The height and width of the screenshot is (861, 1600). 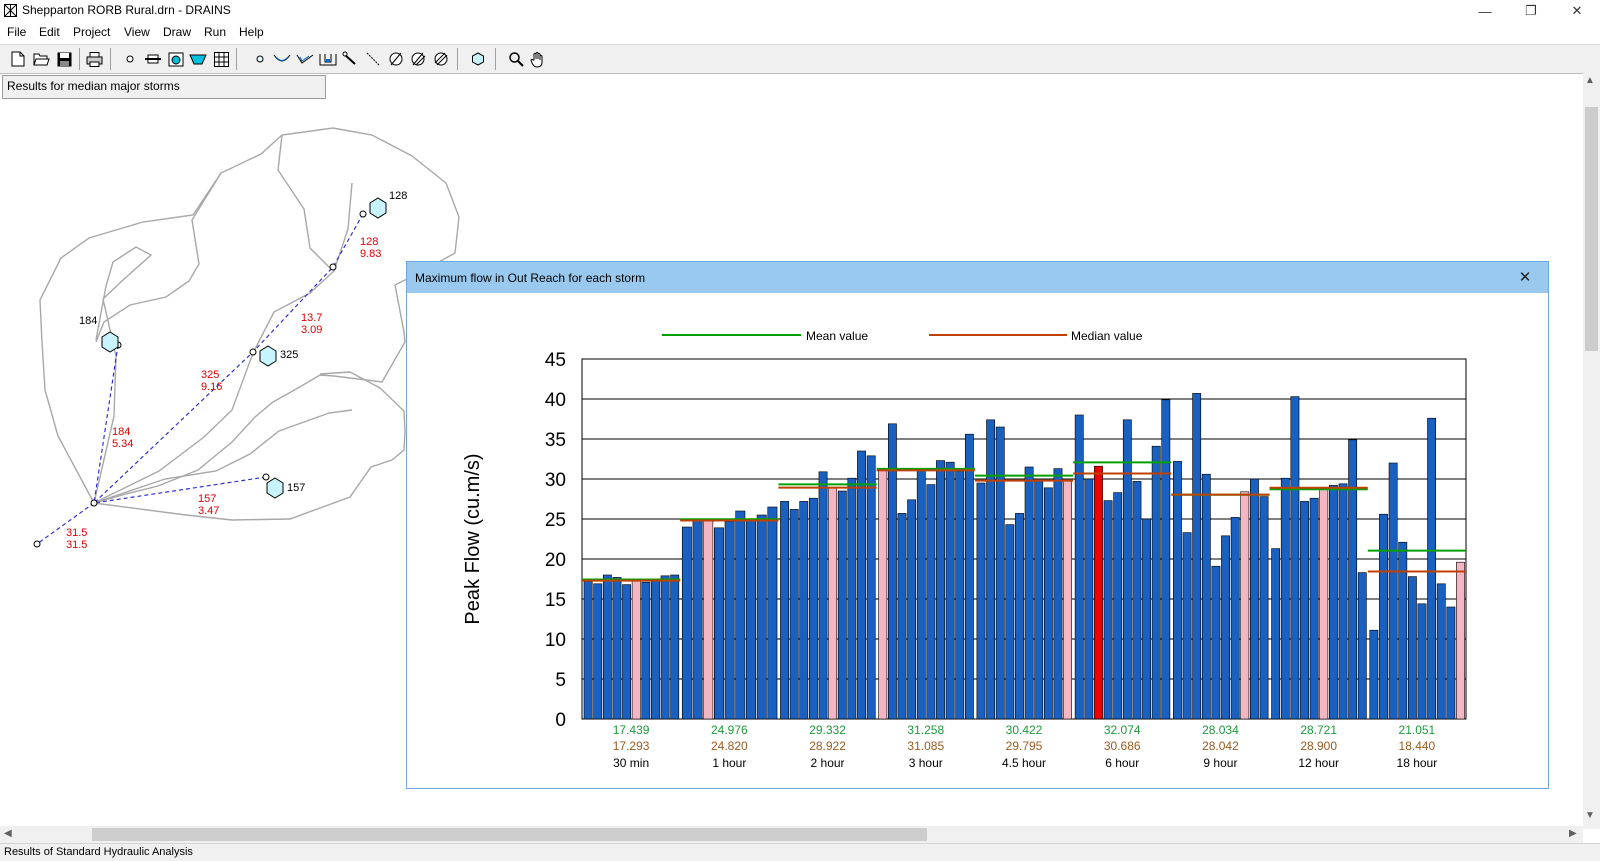 I want to click on menu-draw: Draw, so click(x=177, y=32).